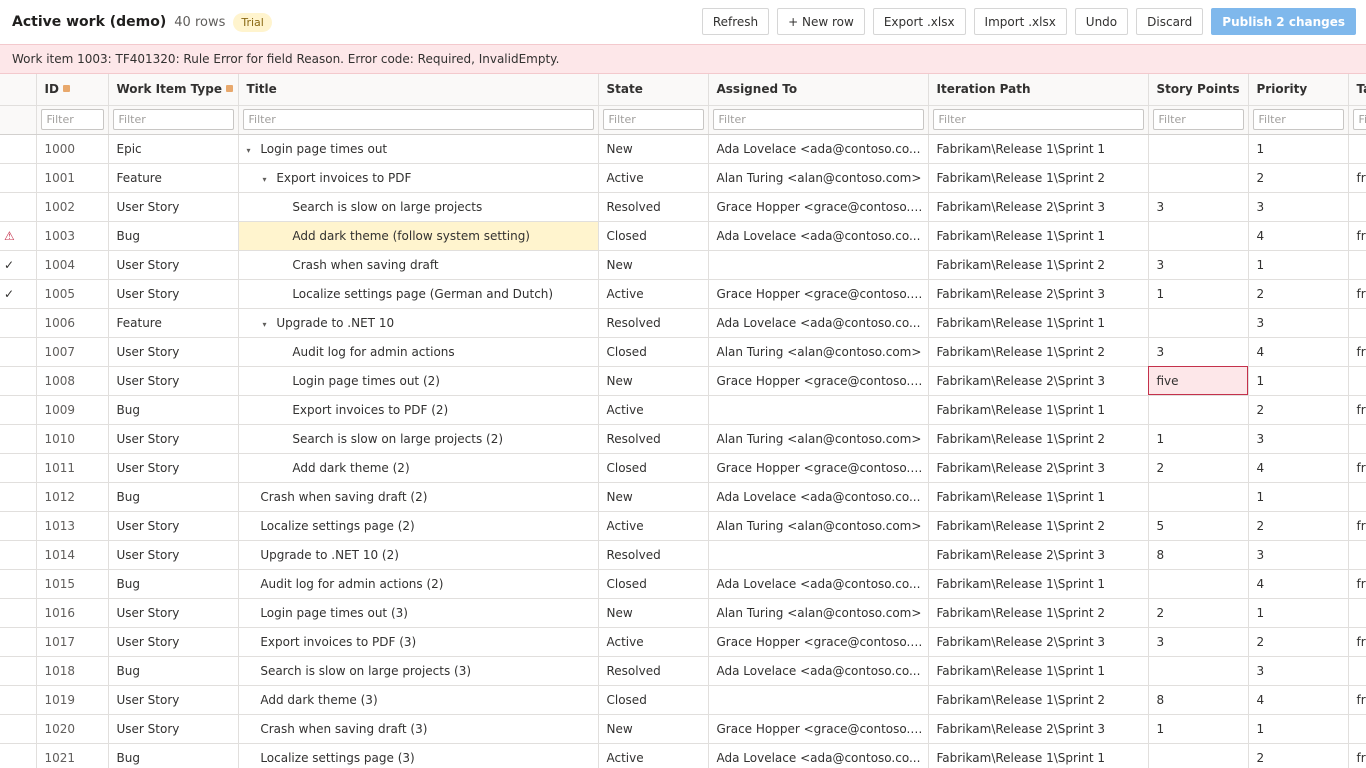  I want to click on cell-title: Upgrade to .NET 10 (2), so click(418, 555).